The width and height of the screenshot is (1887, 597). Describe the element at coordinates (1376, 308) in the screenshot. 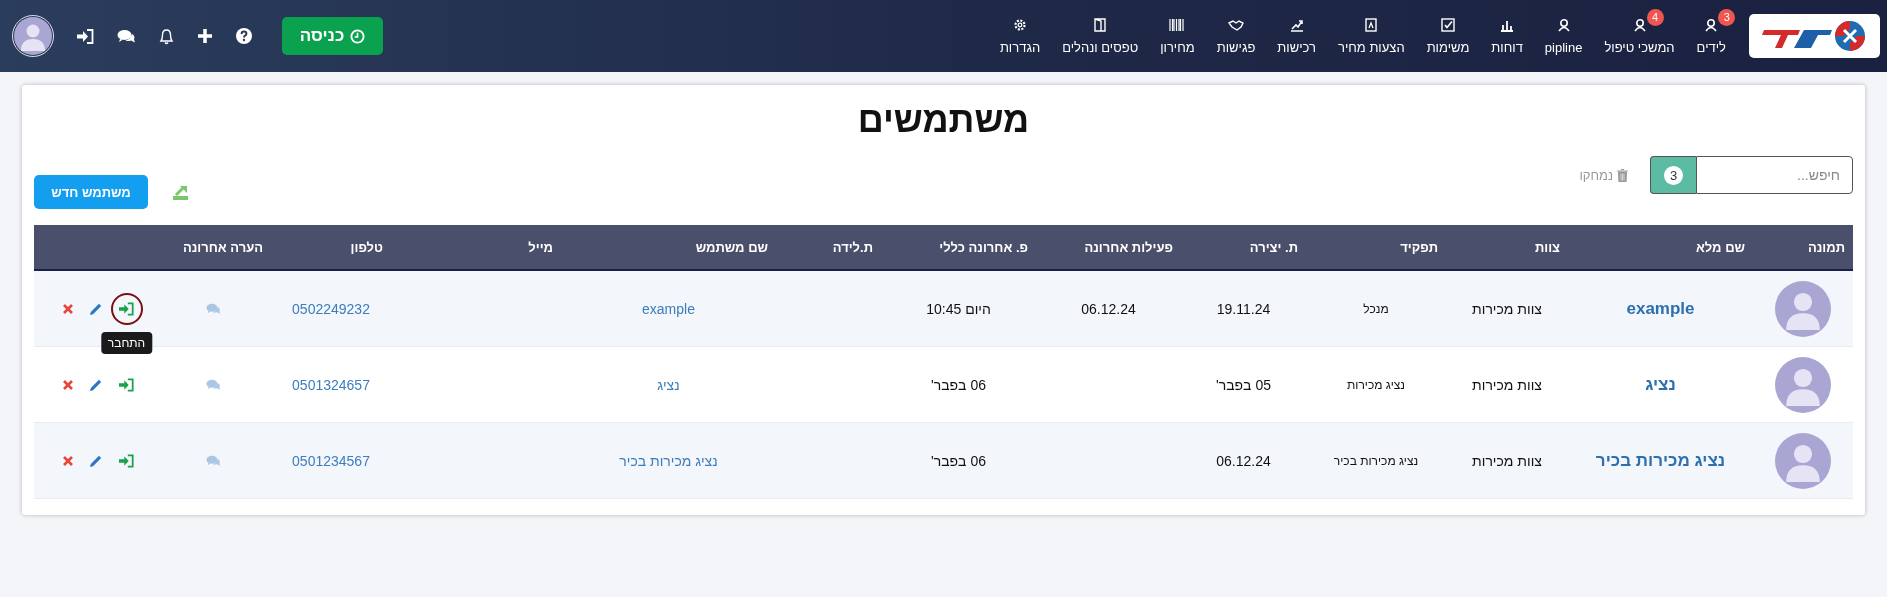

I see `table-cell: מנכל` at that location.